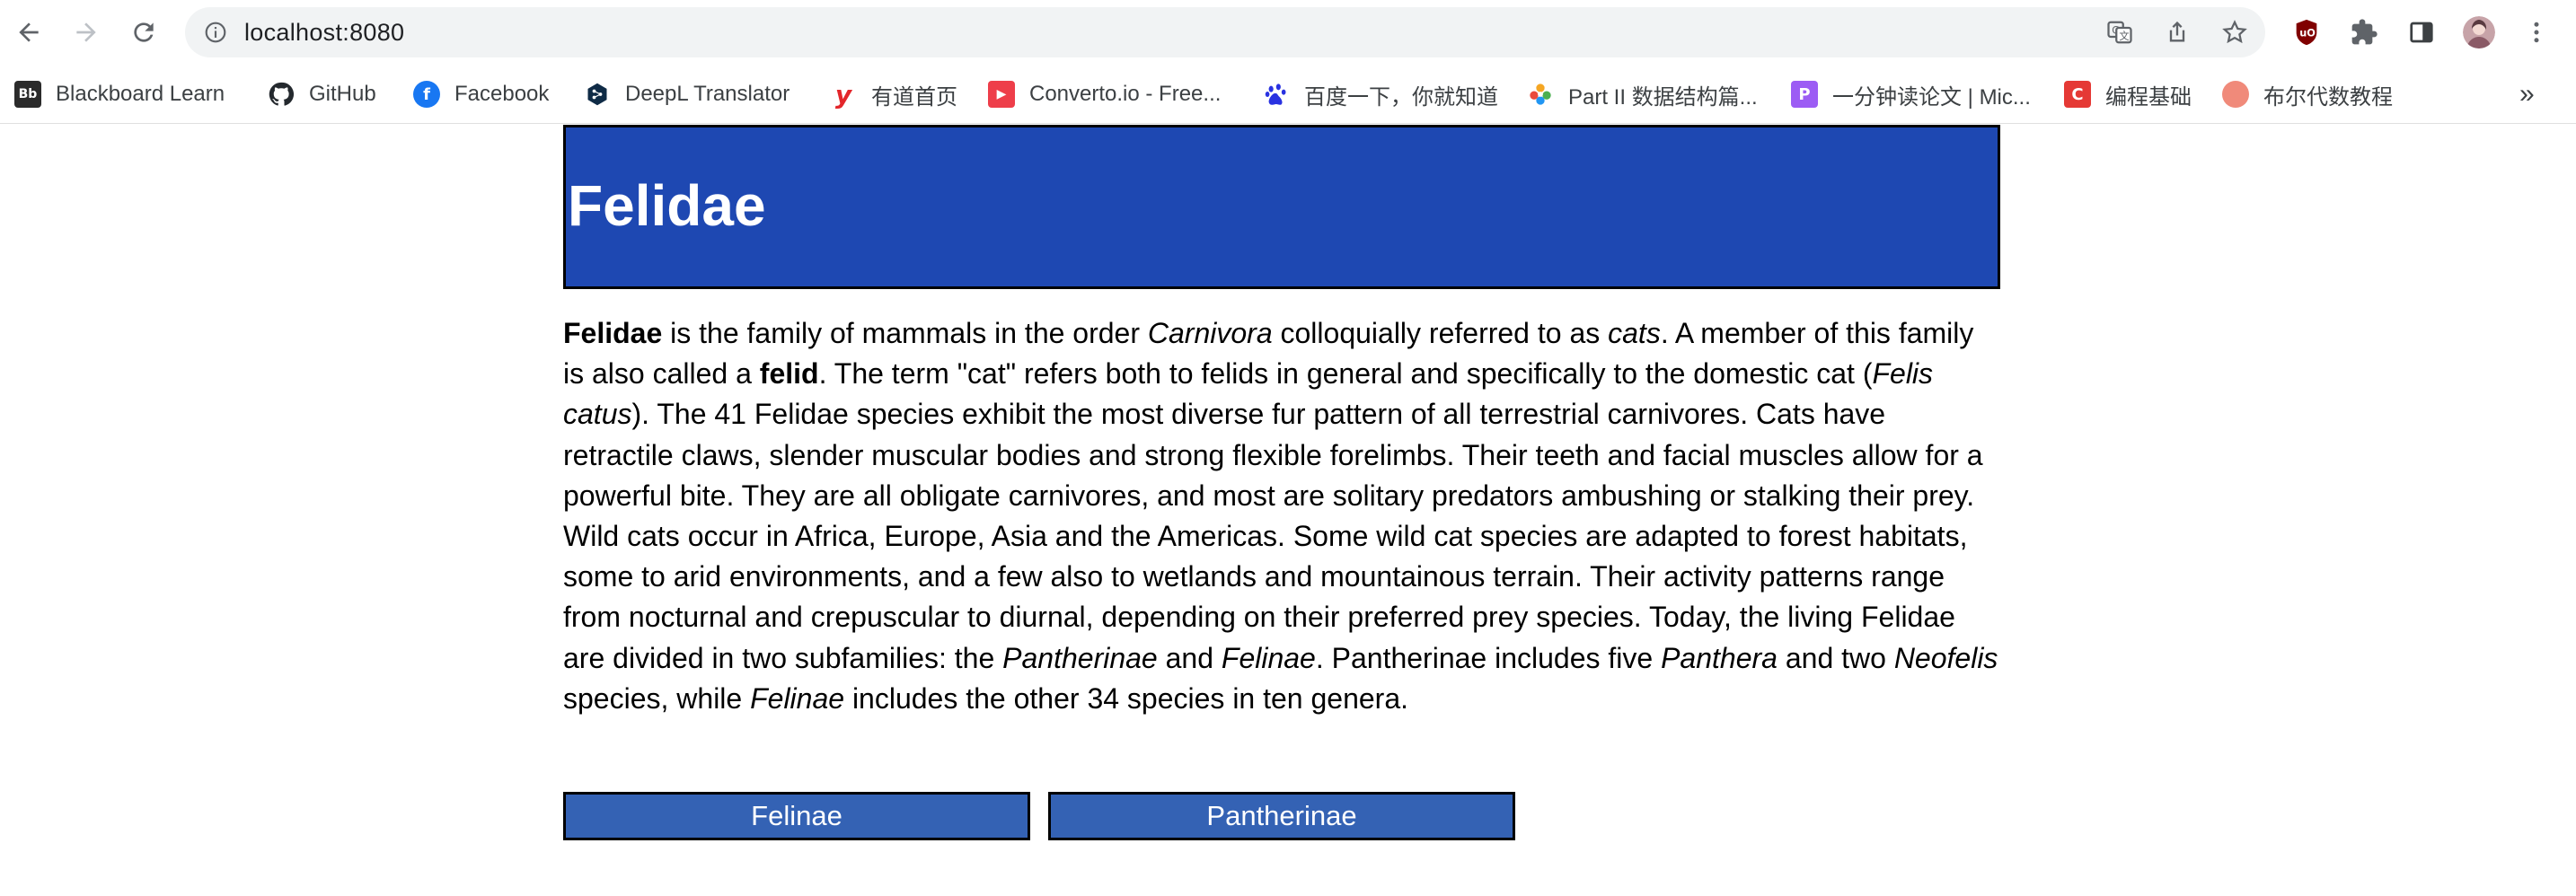 The height and width of the screenshot is (896, 2576). Describe the element at coordinates (1719, 657) in the screenshot. I see `italic-term: Panthera` at that location.